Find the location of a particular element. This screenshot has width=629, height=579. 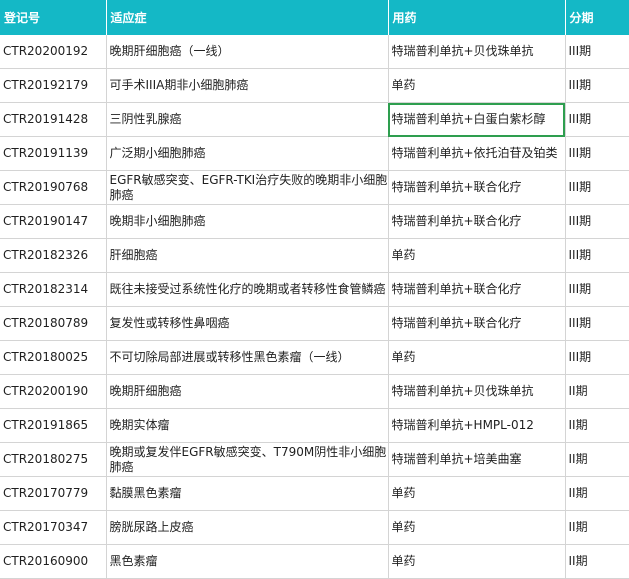

cell-indication: 复发性或转移性鼻咽癌 is located at coordinates (247, 323).